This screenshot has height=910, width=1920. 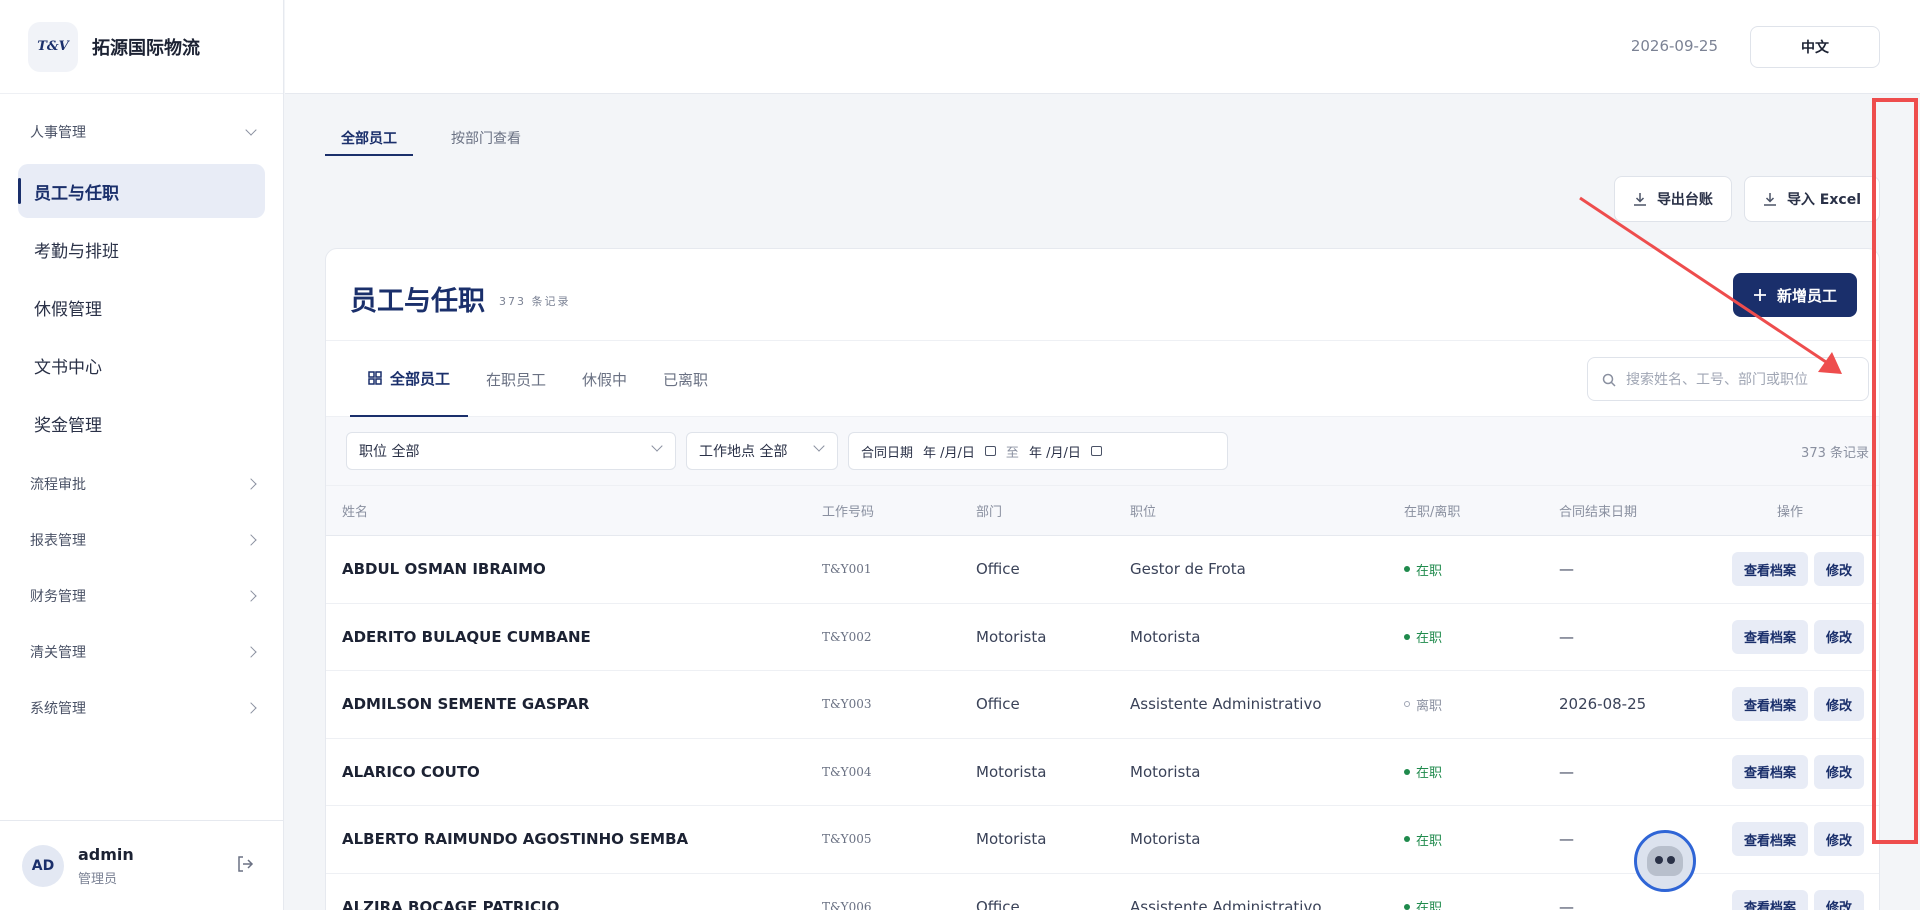 What do you see at coordinates (141, 652) in the screenshot?
I see `nav-group-customs: 清关管理` at bounding box center [141, 652].